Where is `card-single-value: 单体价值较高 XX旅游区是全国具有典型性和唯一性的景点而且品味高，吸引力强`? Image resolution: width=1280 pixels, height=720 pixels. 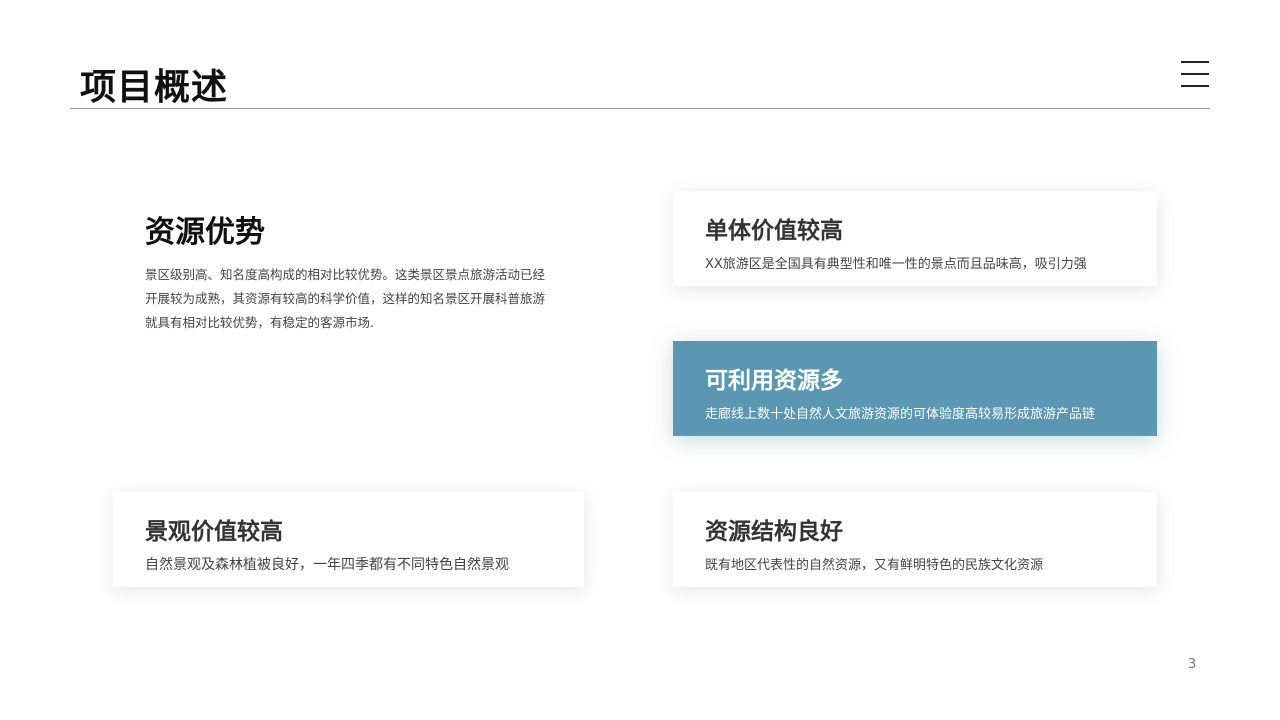 card-single-value: 单体价值较高 XX旅游区是全国具有典型性和唯一性的景点而且品味高，吸引力强 is located at coordinates (915, 238).